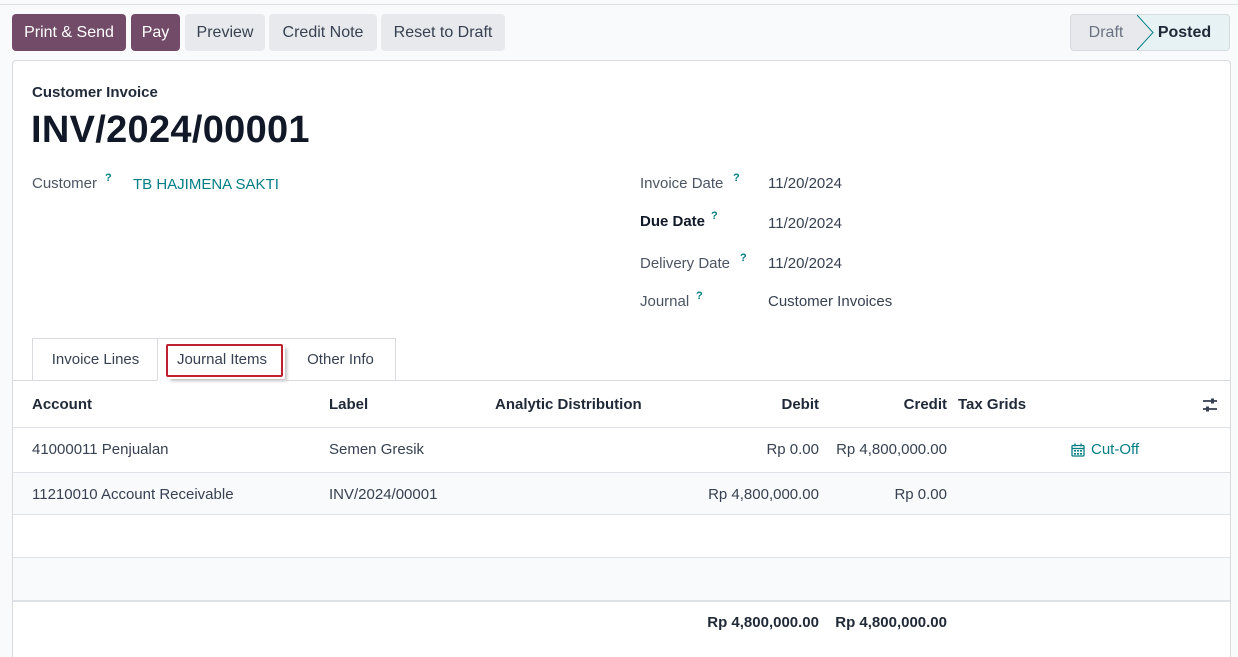  What do you see at coordinates (619, 4) in the screenshot?
I see `top-divider` at bounding box center [619, 4].